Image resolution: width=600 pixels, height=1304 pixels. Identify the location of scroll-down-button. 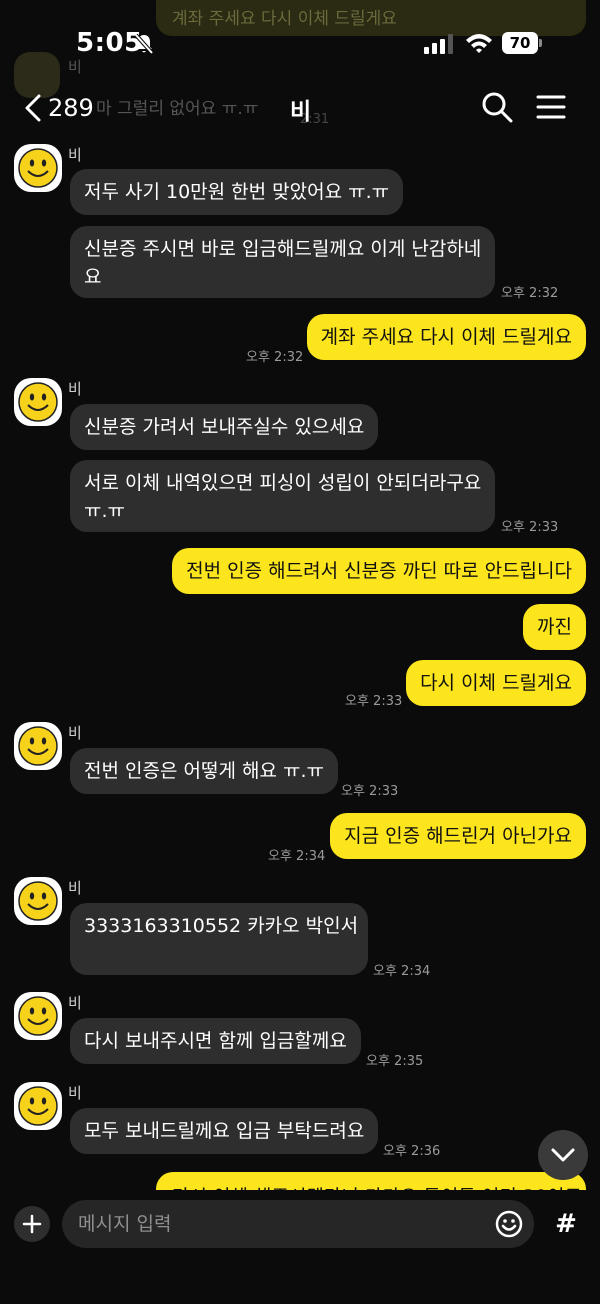
(563, 1155).